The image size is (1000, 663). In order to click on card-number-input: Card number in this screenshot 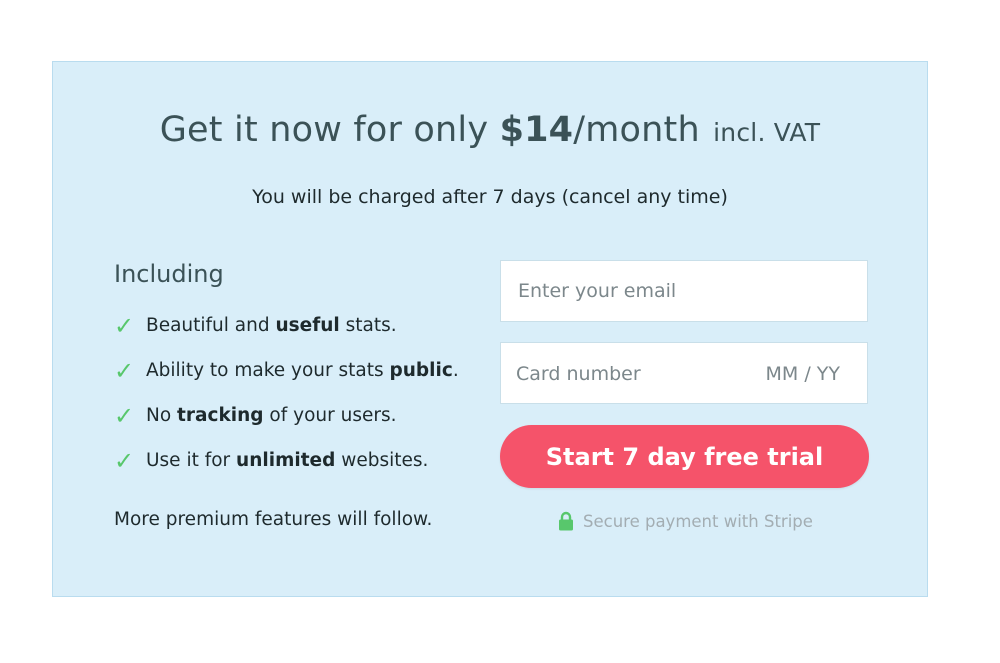, I will do `click(578, 374)`.